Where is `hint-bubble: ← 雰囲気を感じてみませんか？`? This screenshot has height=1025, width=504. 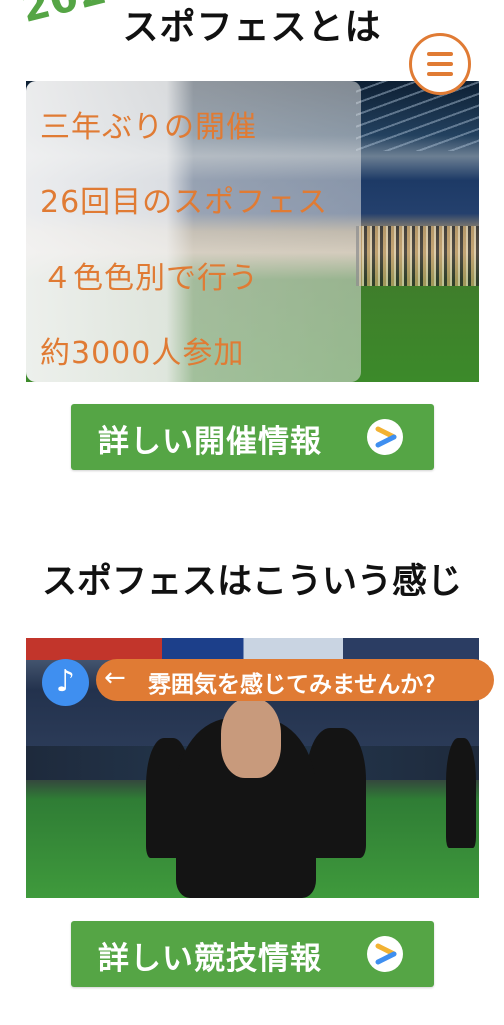
hint-bubble: ← 雰囲気を感じてみませんか？ is located at coordinates (295, 680).